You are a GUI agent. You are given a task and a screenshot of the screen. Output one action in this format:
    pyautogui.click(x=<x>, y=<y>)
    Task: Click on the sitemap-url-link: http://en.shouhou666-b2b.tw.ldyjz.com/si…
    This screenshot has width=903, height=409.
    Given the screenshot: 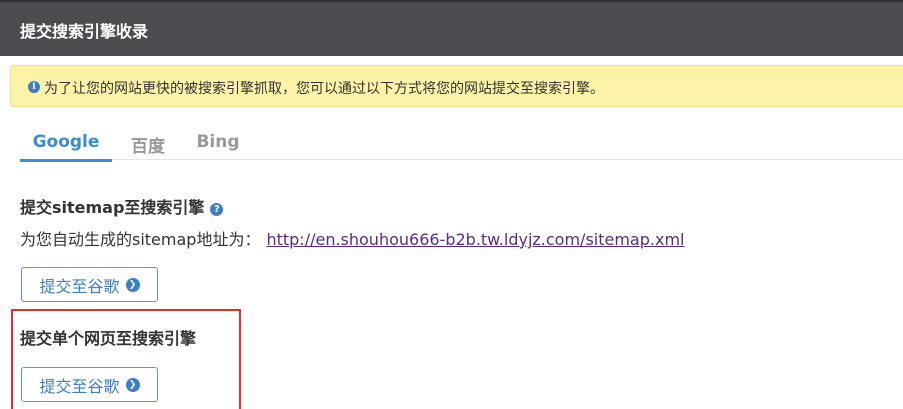 What is the action you would take?
    pyautogui.click(x=475, y=239)
    